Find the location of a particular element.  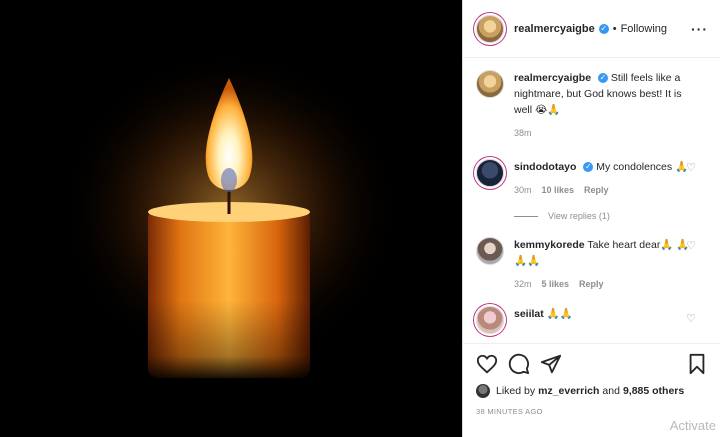

likes-summary: Liked by mz_everrich and 9,885 others is located at coordinates (592, 391).